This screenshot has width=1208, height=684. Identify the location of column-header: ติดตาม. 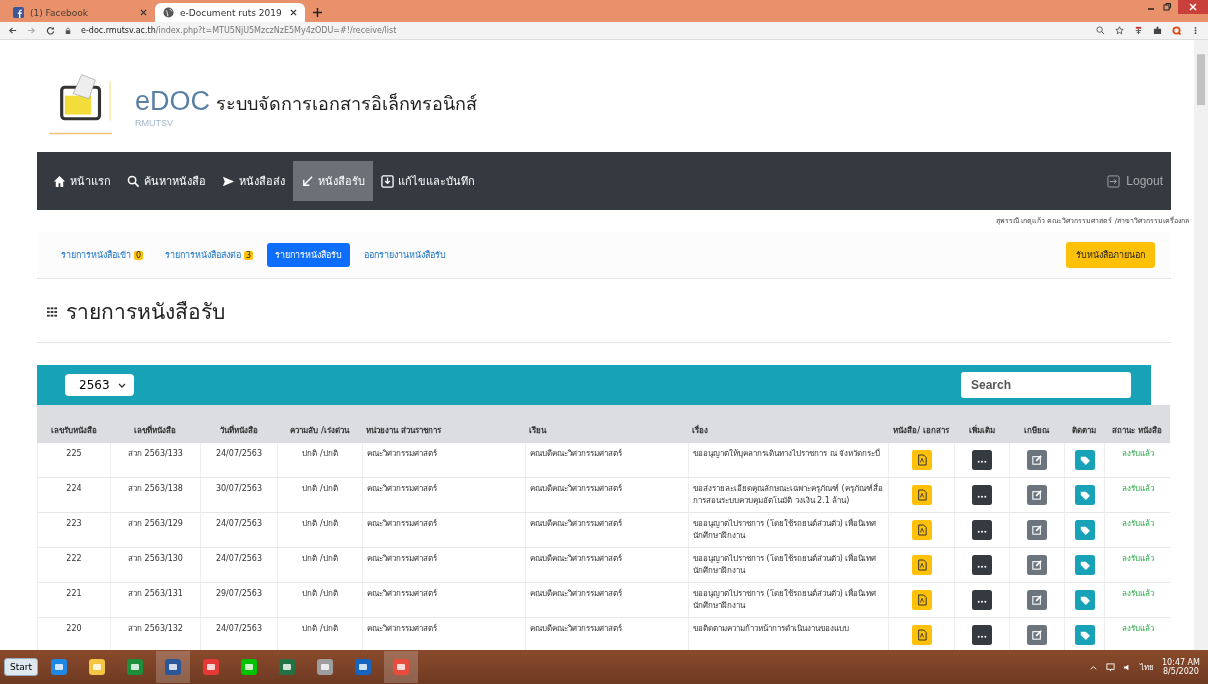
(1084, 424).